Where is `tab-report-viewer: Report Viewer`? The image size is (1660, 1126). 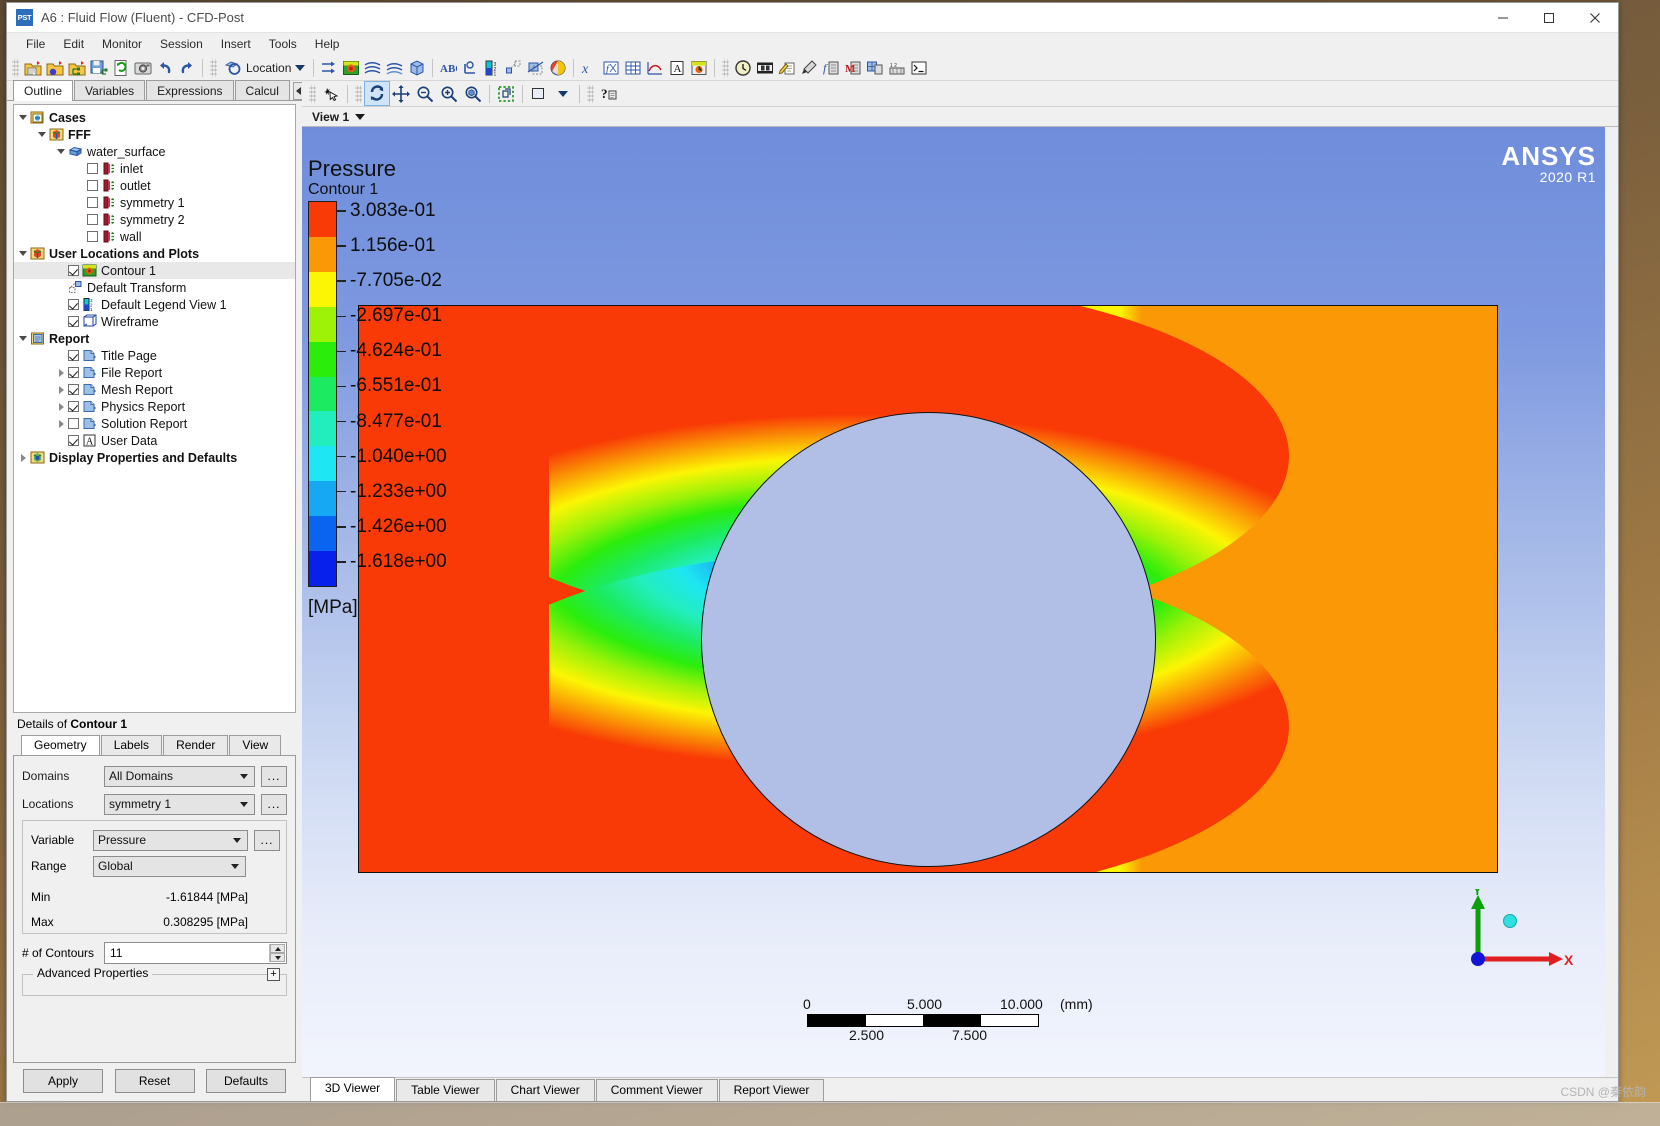 tab-report-viewer: Report Viewer is located at coordinates (771, 1090).